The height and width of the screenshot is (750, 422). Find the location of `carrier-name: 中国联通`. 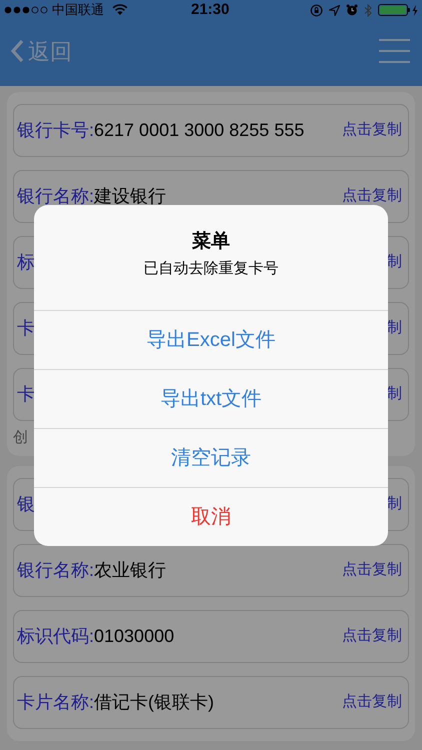

carrier-name: 中国联通 is located at coordinates (78, 10).